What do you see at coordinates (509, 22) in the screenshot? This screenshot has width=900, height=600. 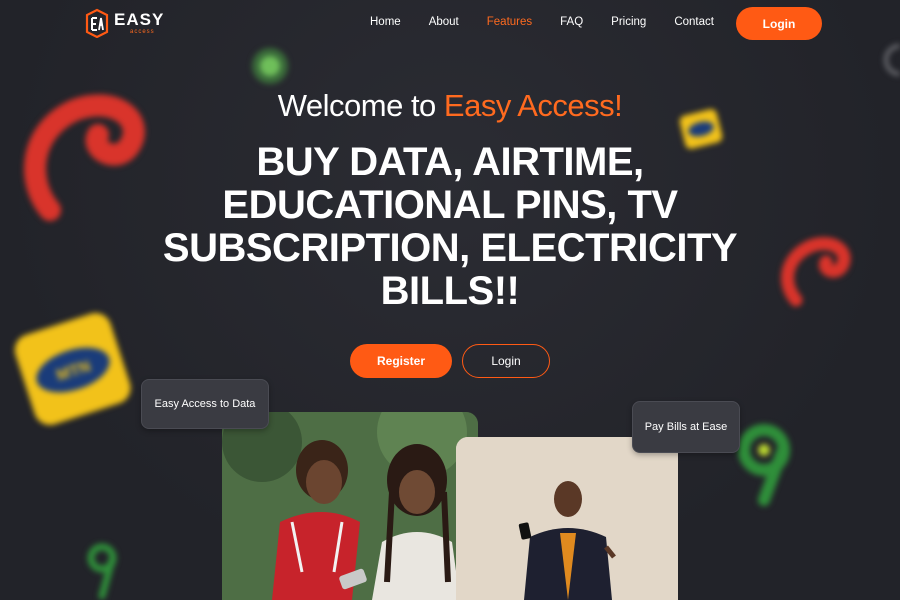 I see `nav-link-features: Features` at bounding box center [509, 22].